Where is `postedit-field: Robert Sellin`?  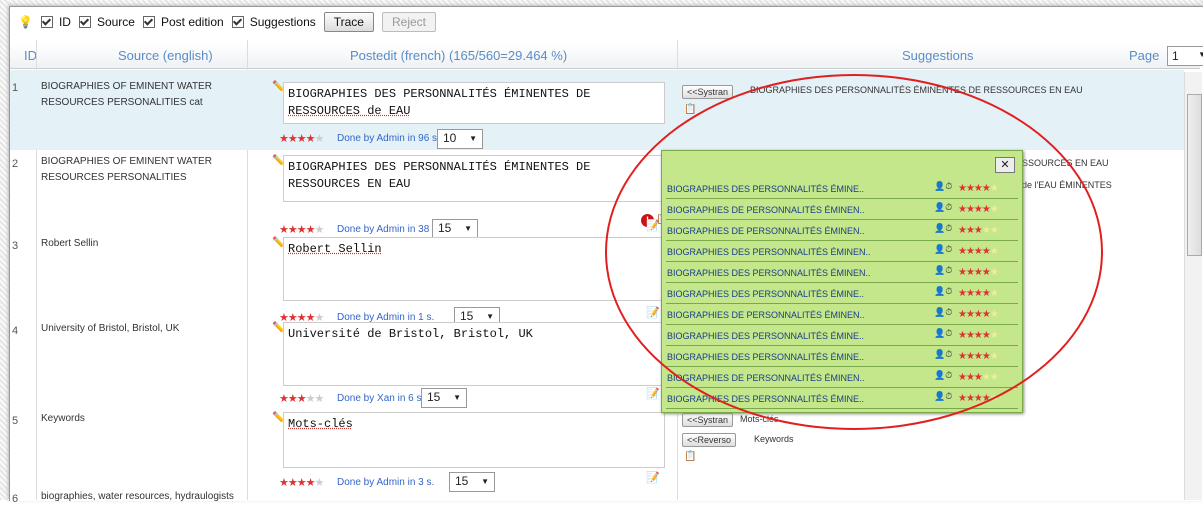 postedit-field: Robert Sellin is located at coordinates (474, 269).